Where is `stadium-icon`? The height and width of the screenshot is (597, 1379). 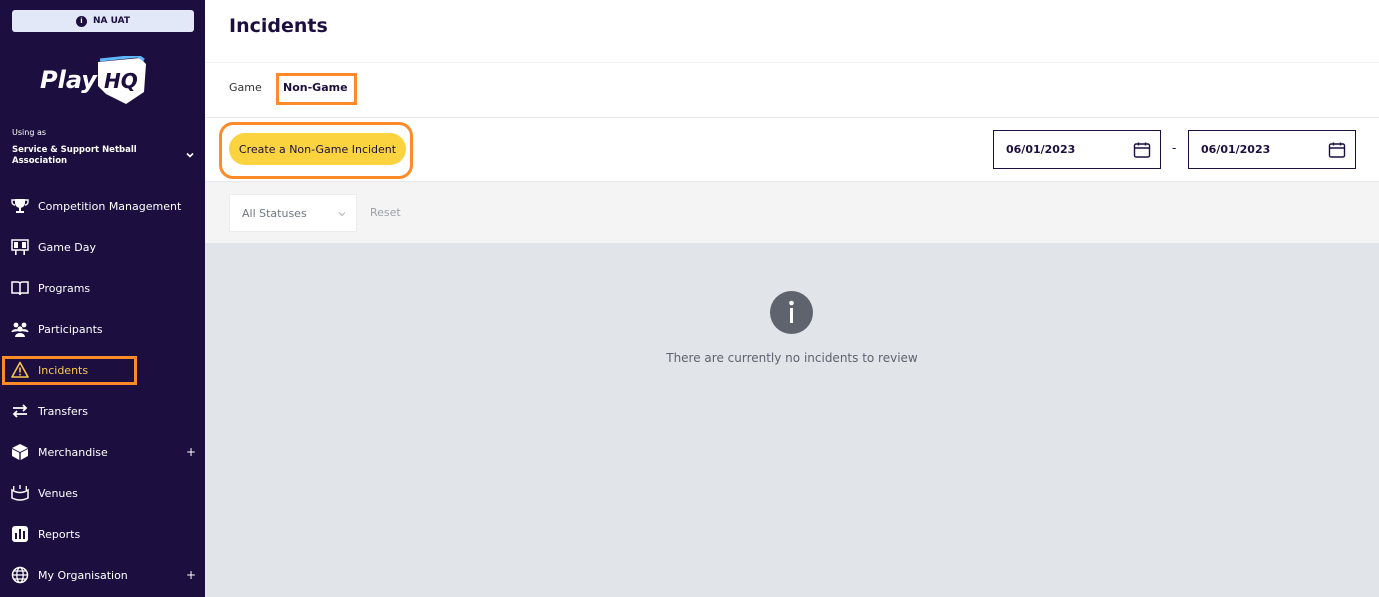
stadium-icon is located at coordinates (20, 493).